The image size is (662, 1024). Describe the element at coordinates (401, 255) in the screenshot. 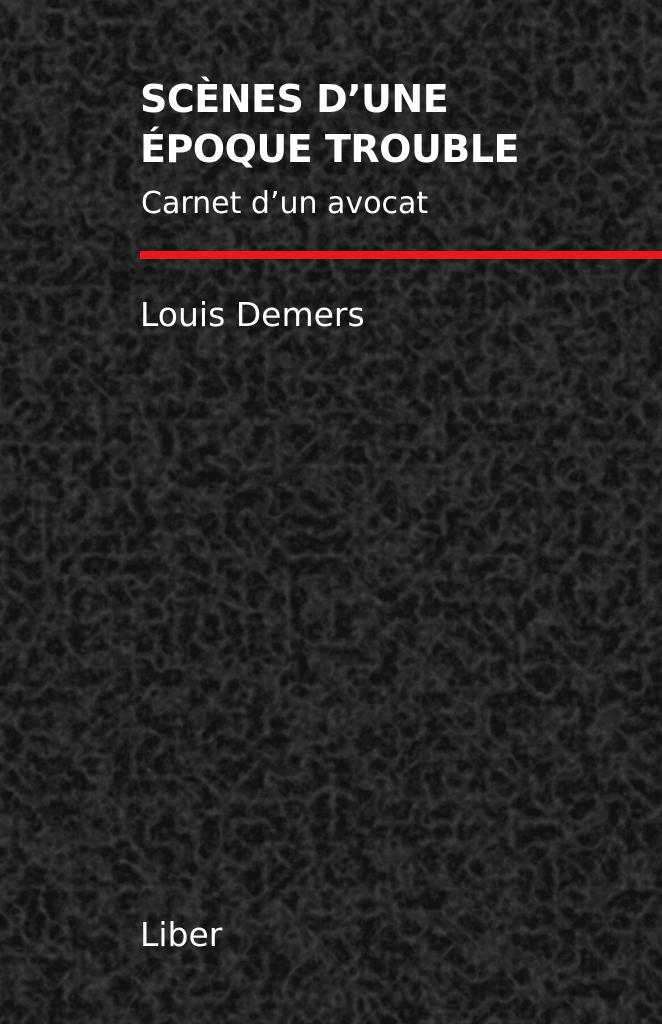

I see `red-divider-rule` at that location.